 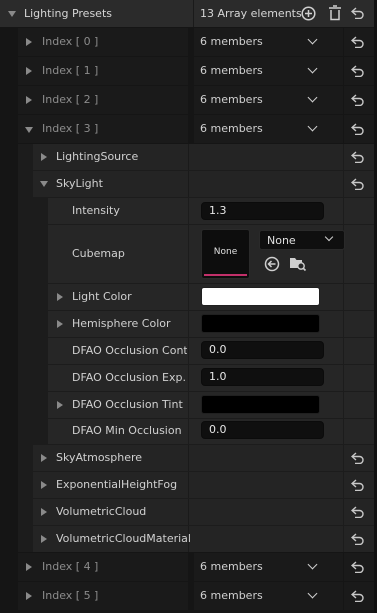 I want to click on index-label: Index [ 0 ], so click(x=70, y=41).